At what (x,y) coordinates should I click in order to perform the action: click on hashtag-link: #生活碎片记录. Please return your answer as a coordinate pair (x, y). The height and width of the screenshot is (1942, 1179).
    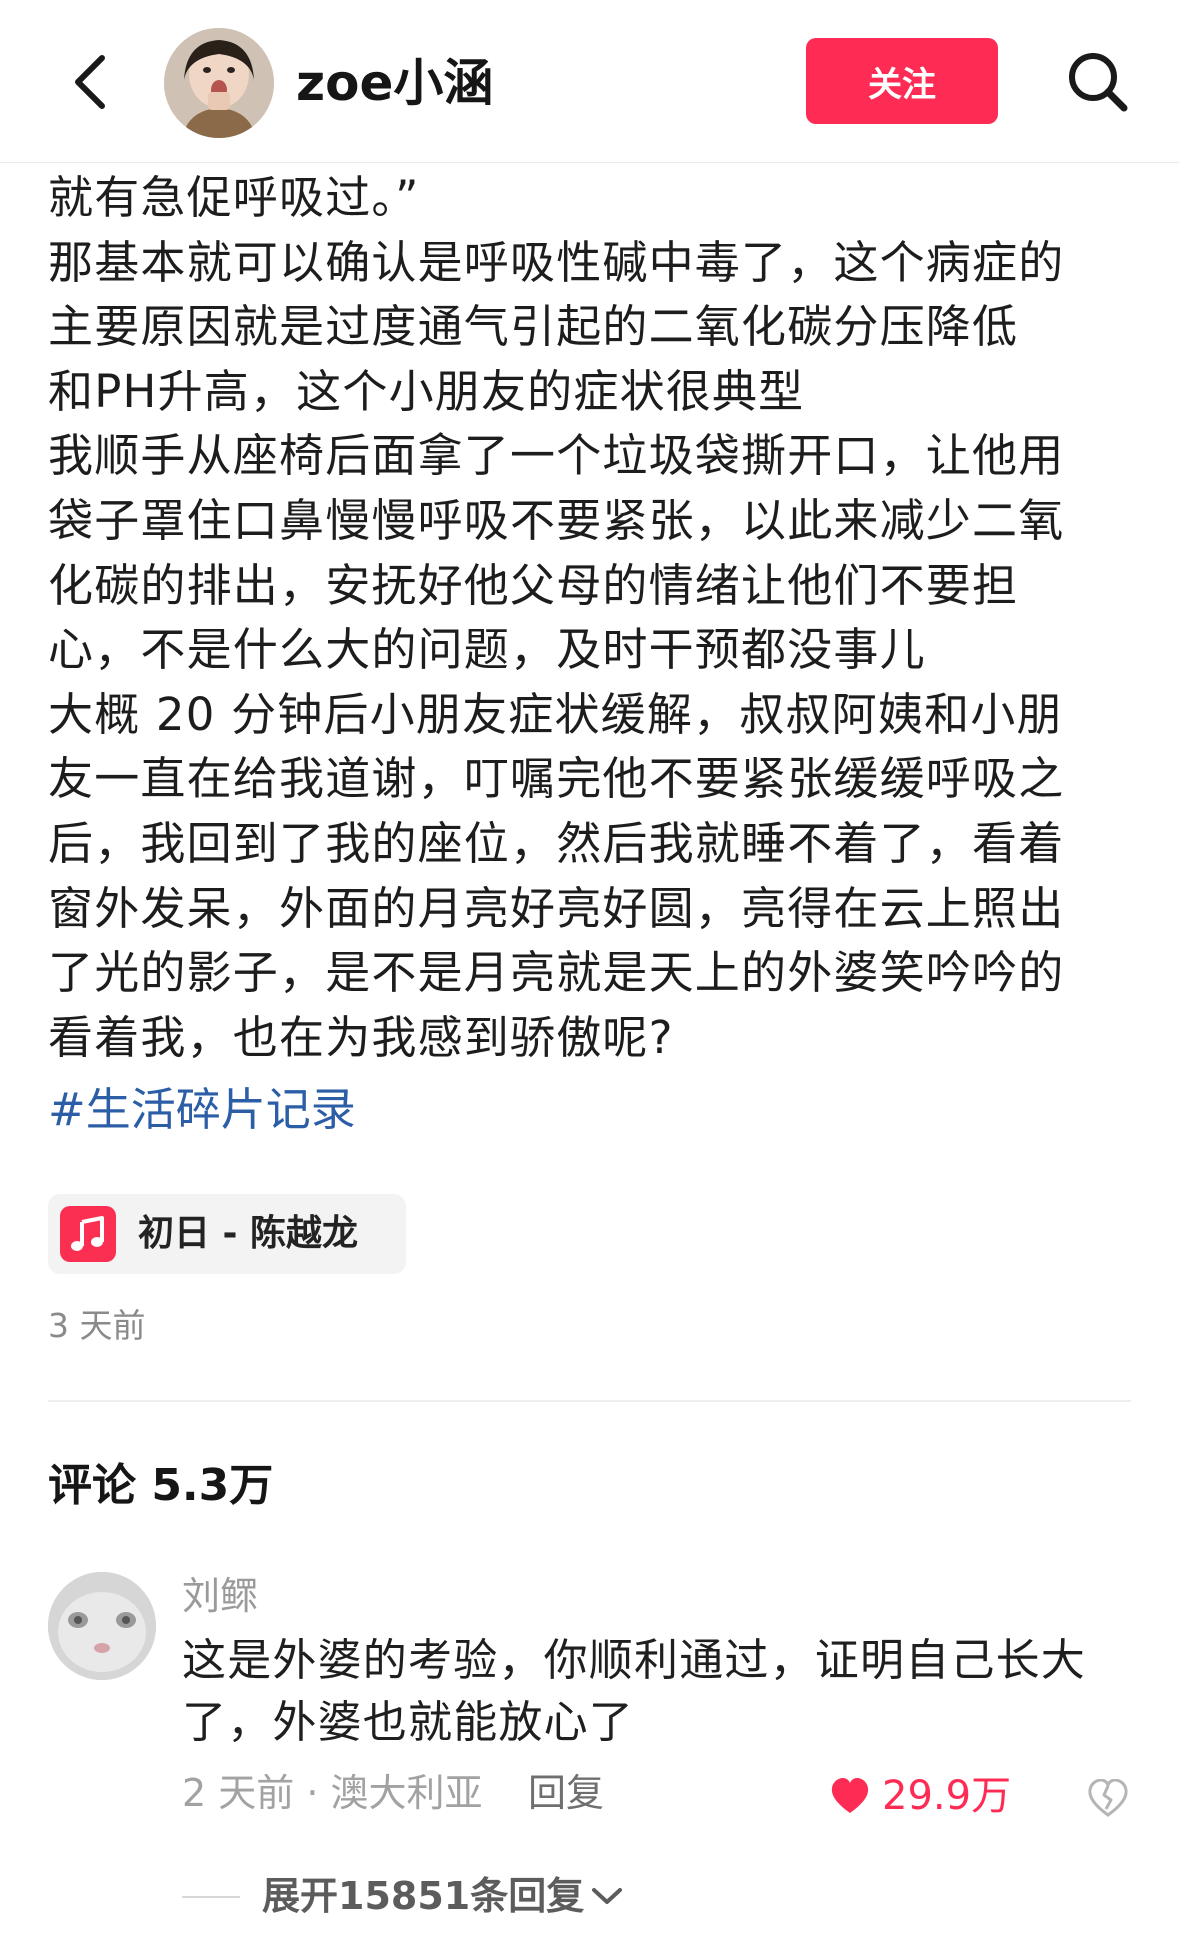
    Looking at the image, I should click on (202, 1110).